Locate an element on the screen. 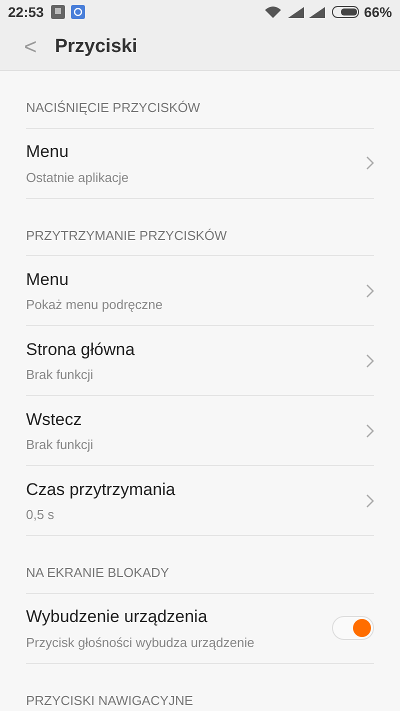 The height and width of the screenshot is (711, 400). row-subtitle: Ostatnie aplikacje is located at coordinates (78, 177).